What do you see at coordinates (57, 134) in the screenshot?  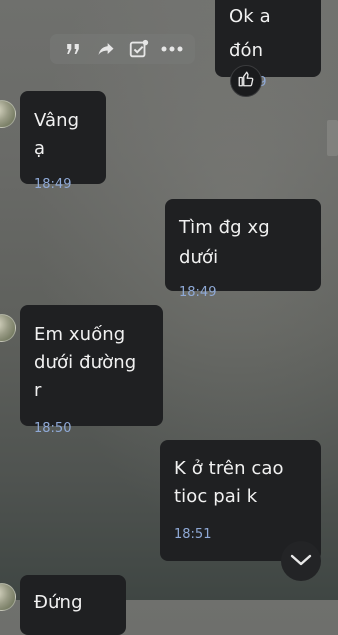 I see `message-text: Vâng ạ` at bounding box center [57, 134].